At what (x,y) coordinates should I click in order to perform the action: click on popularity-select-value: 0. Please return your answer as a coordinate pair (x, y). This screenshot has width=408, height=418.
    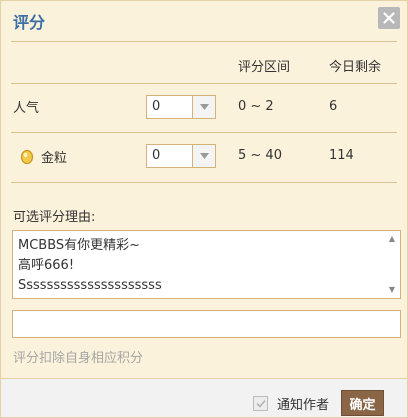
    Looking at the image, I should click on (156, 106).